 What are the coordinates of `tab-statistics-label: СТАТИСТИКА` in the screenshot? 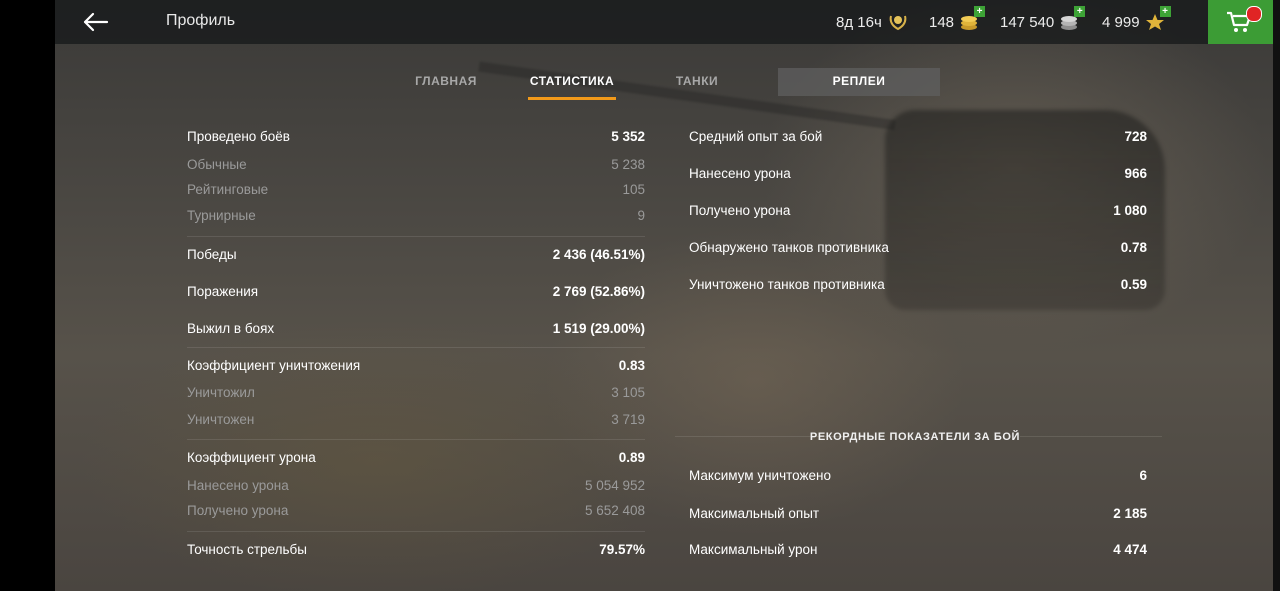 It's located at (572, 81).